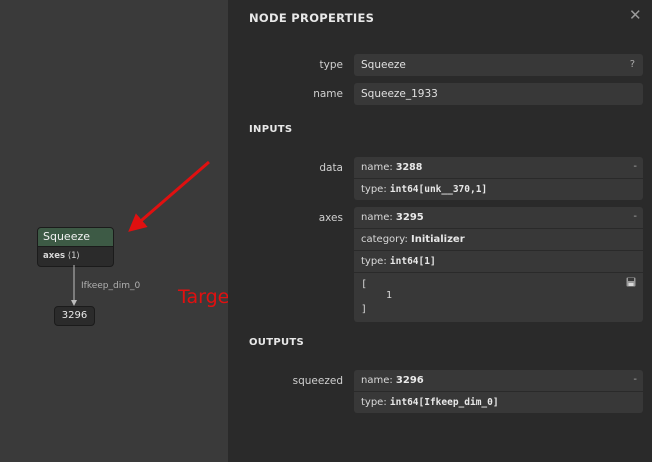  I want to click on tensor-value: [ 1 ], so click(498, 297).